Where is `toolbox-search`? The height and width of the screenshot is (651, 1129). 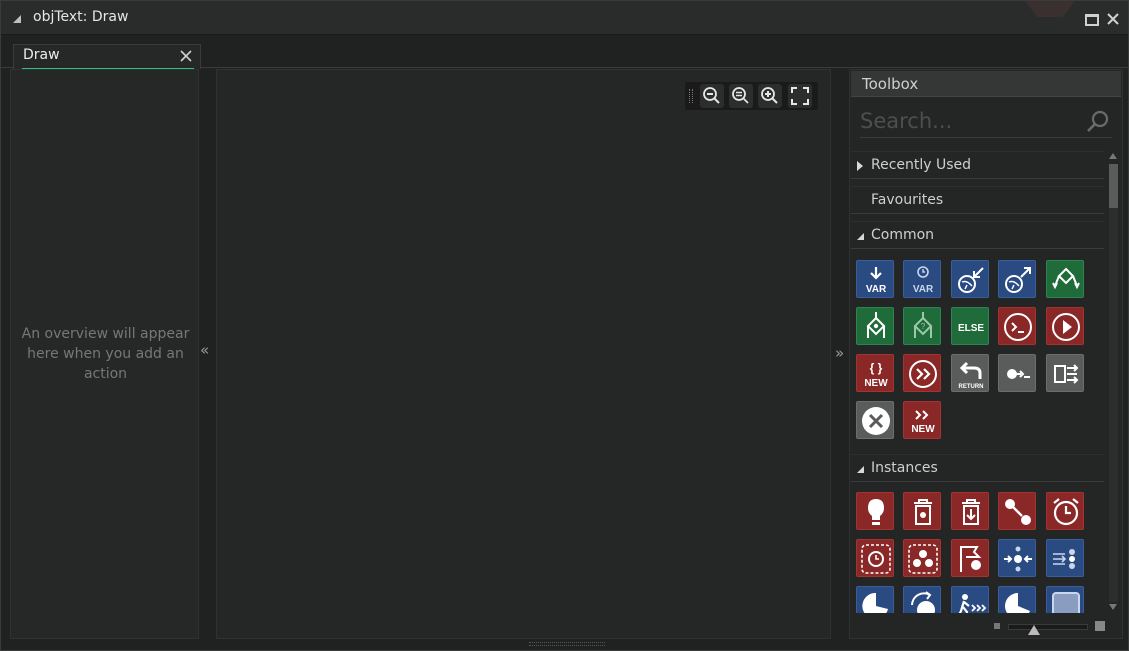 toolbox-search is located at coordinates (986, 121).